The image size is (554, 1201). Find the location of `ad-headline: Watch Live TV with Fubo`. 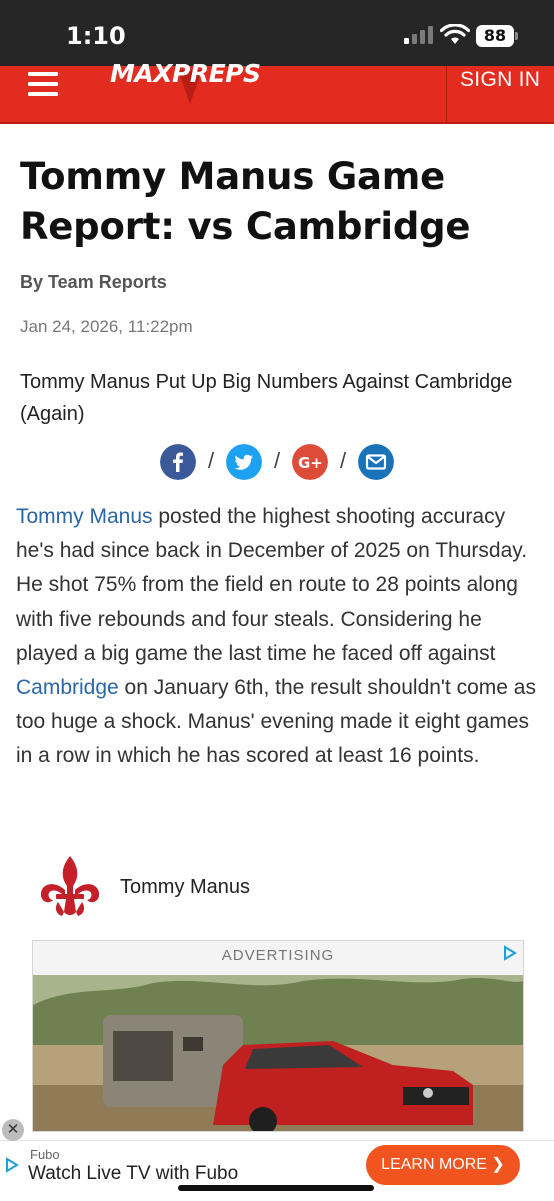

ad-headline: Watch Live TV with Fubo is located at coordinates (133, 1173).